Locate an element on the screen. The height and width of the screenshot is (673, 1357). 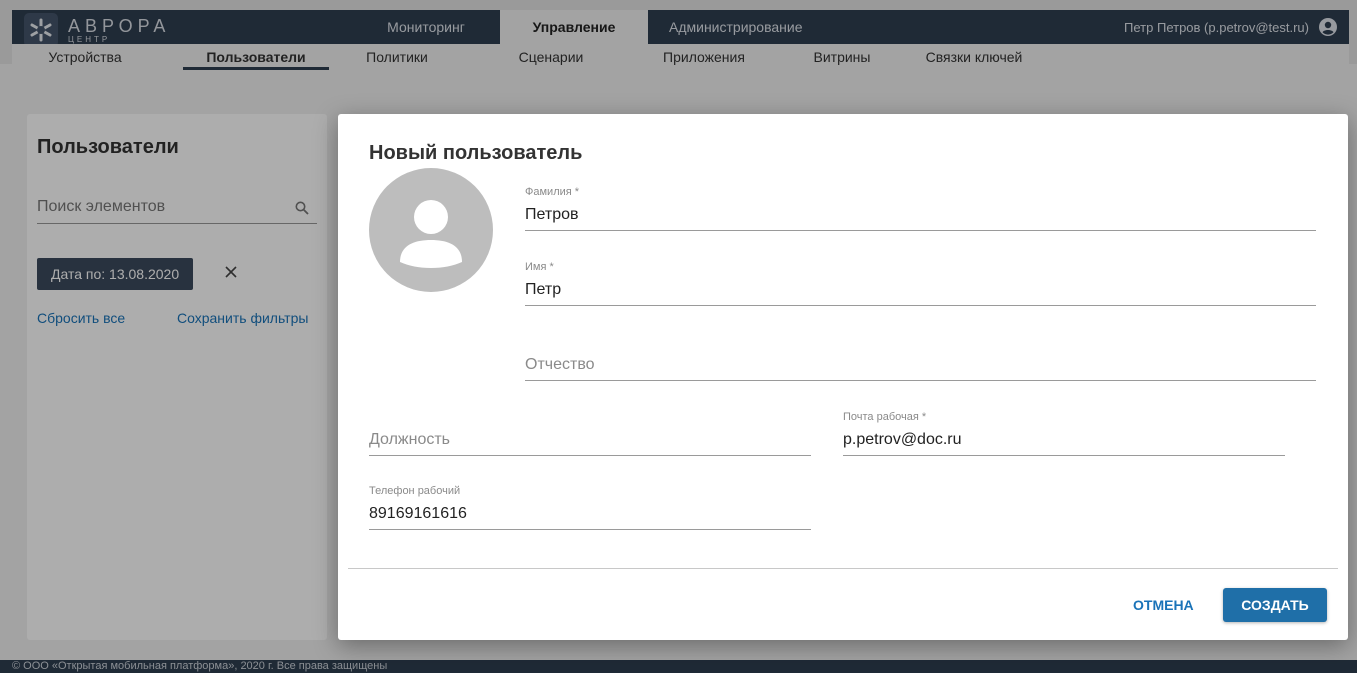
dialog-divider is located at coordinates (843, 568).